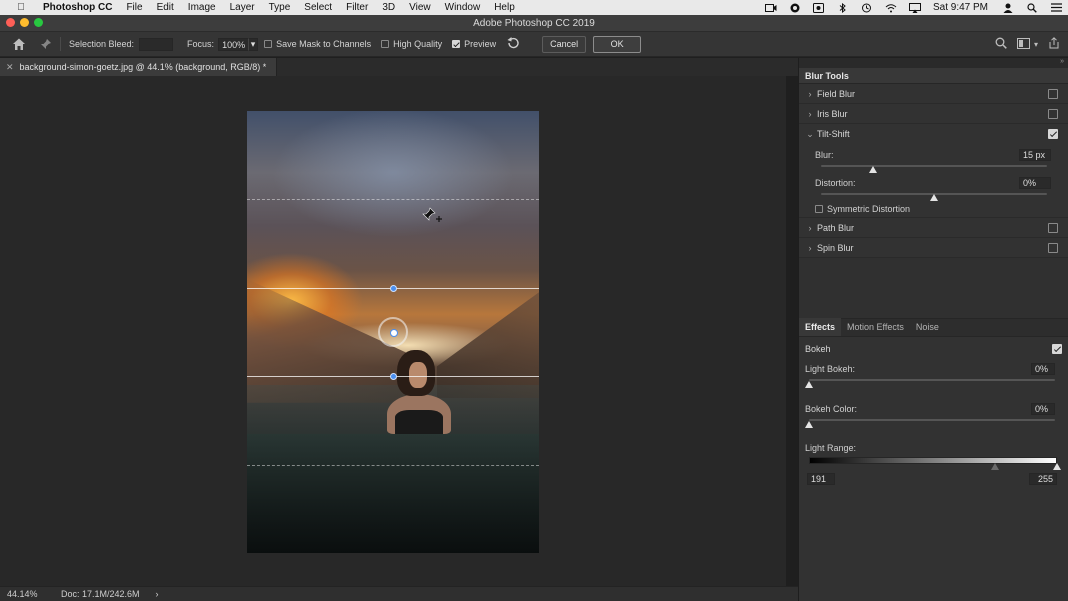  What do you see at coordinates (388, 7) in the screenshot?
I see `menu-3d: 3D` at bounding box center [388, 7].